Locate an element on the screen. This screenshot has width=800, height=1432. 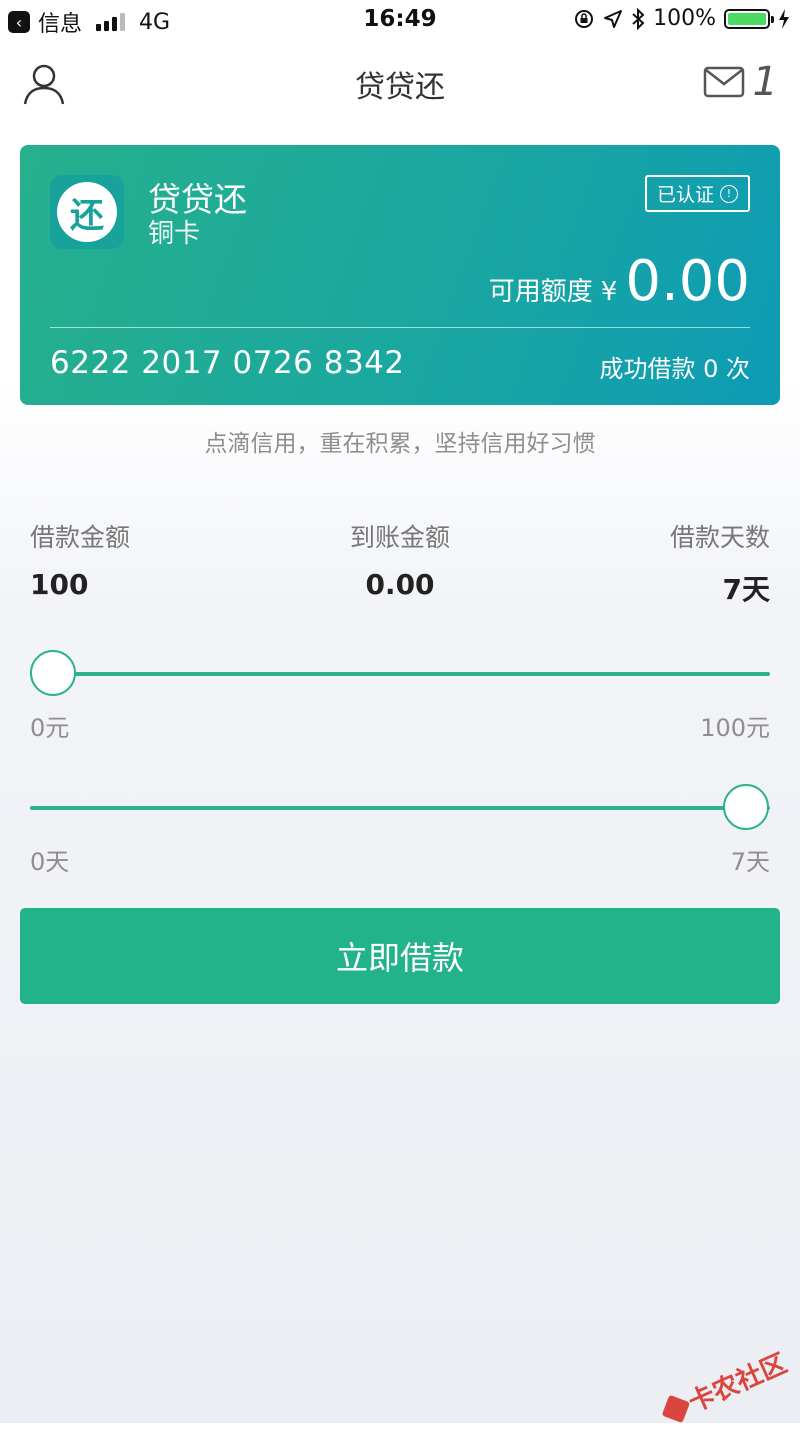
days-slider-track is located at coordinates (400, 808).